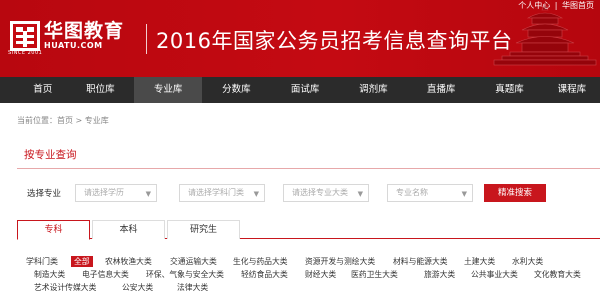 The image size is (600, 295). I want to click on tab-junior-college: 专科, so click(53, 230).